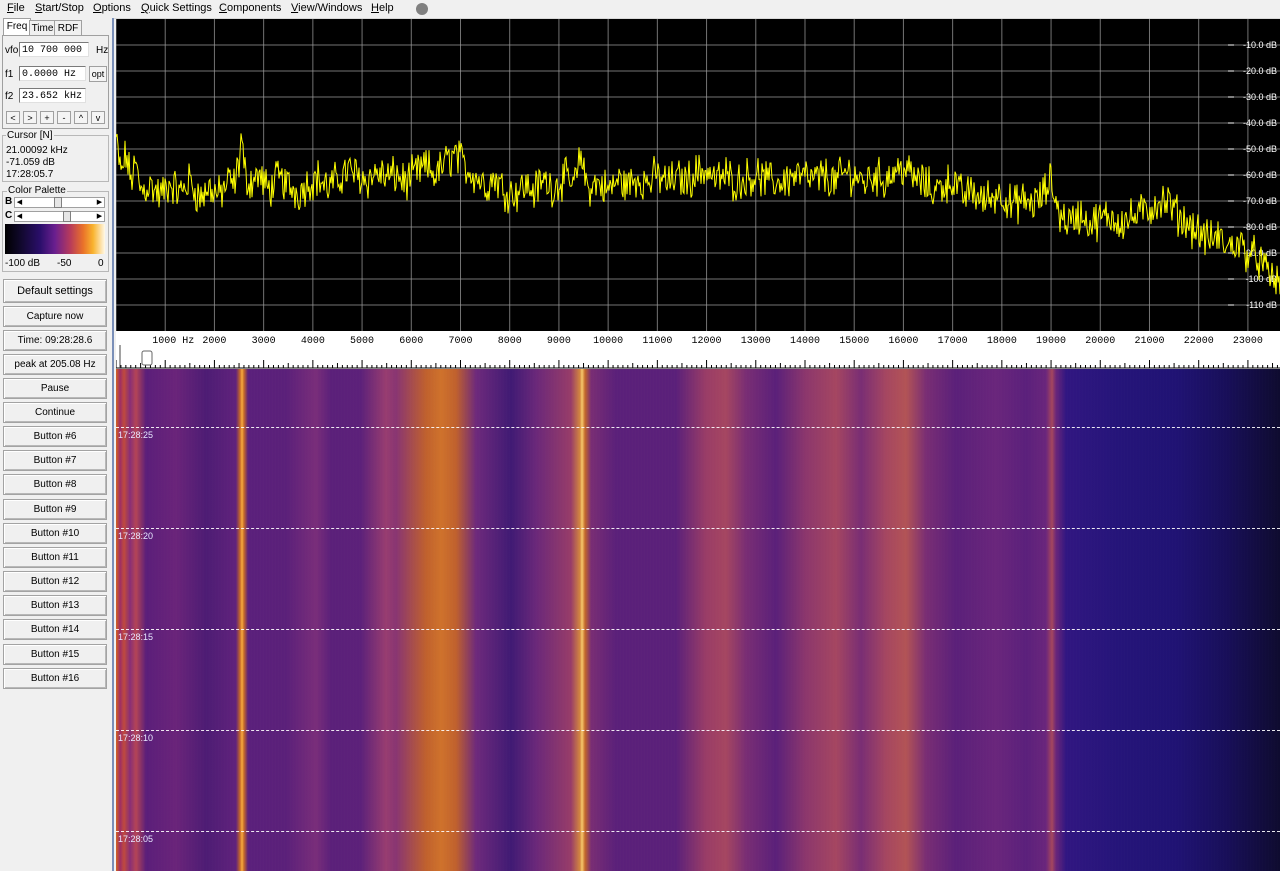  What do you see at coordinates (1149, 341) in the screenshot?
I see `x-tick-label: 21000` at bounding box center [1149, 341].